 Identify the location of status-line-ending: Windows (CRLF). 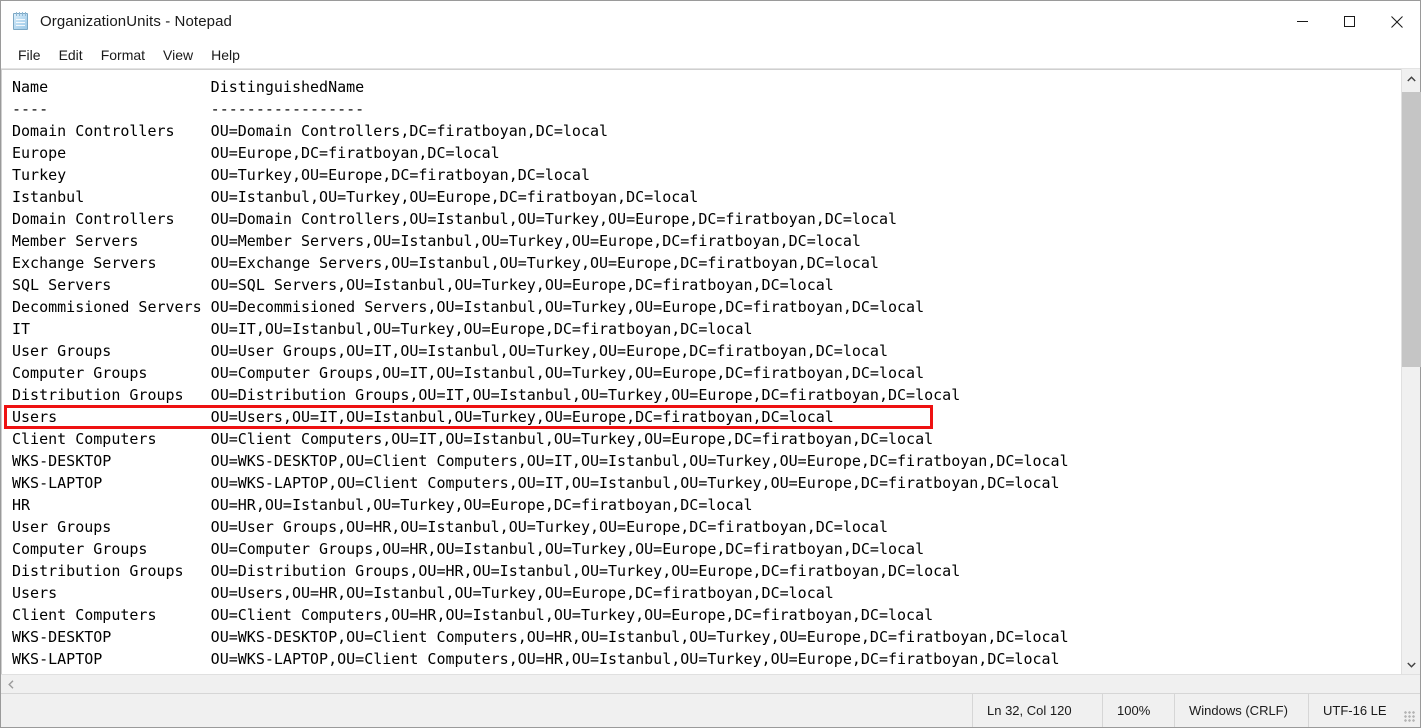
(1241, 710).